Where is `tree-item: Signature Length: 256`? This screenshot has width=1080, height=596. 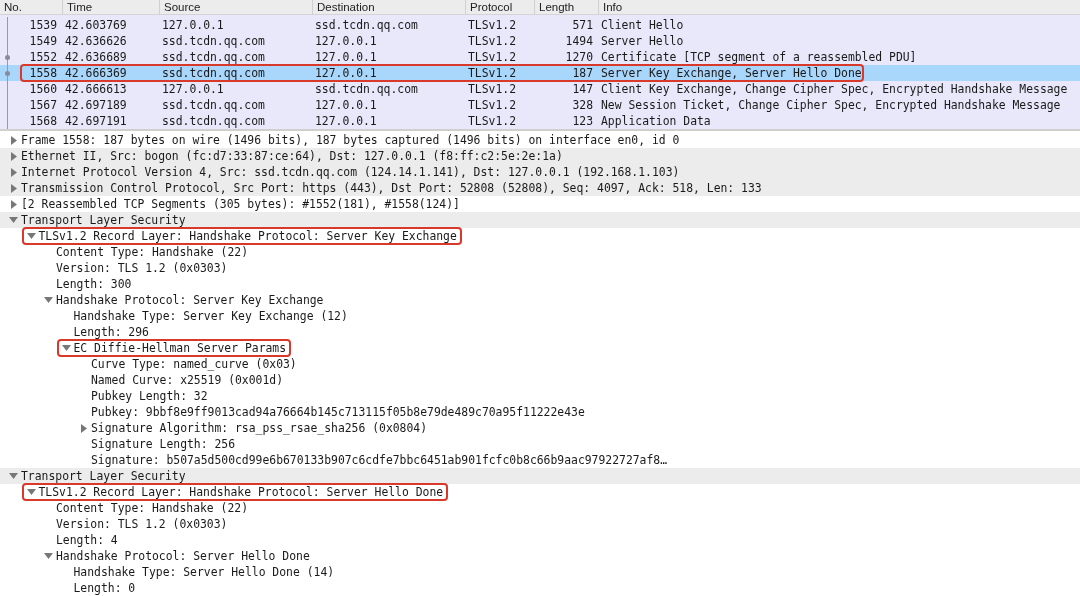
tree-item: Signature Length: 256 is located at coordinates (163, 444).